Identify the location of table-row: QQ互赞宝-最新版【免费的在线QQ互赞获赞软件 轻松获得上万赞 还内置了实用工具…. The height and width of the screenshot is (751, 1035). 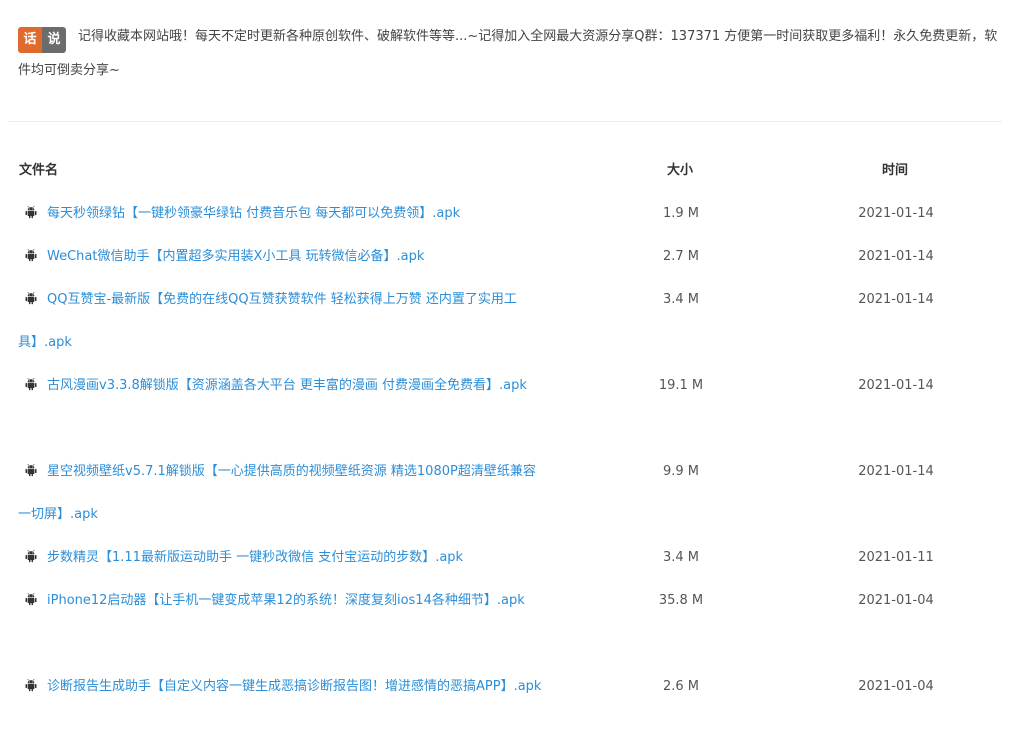
(517, 321).